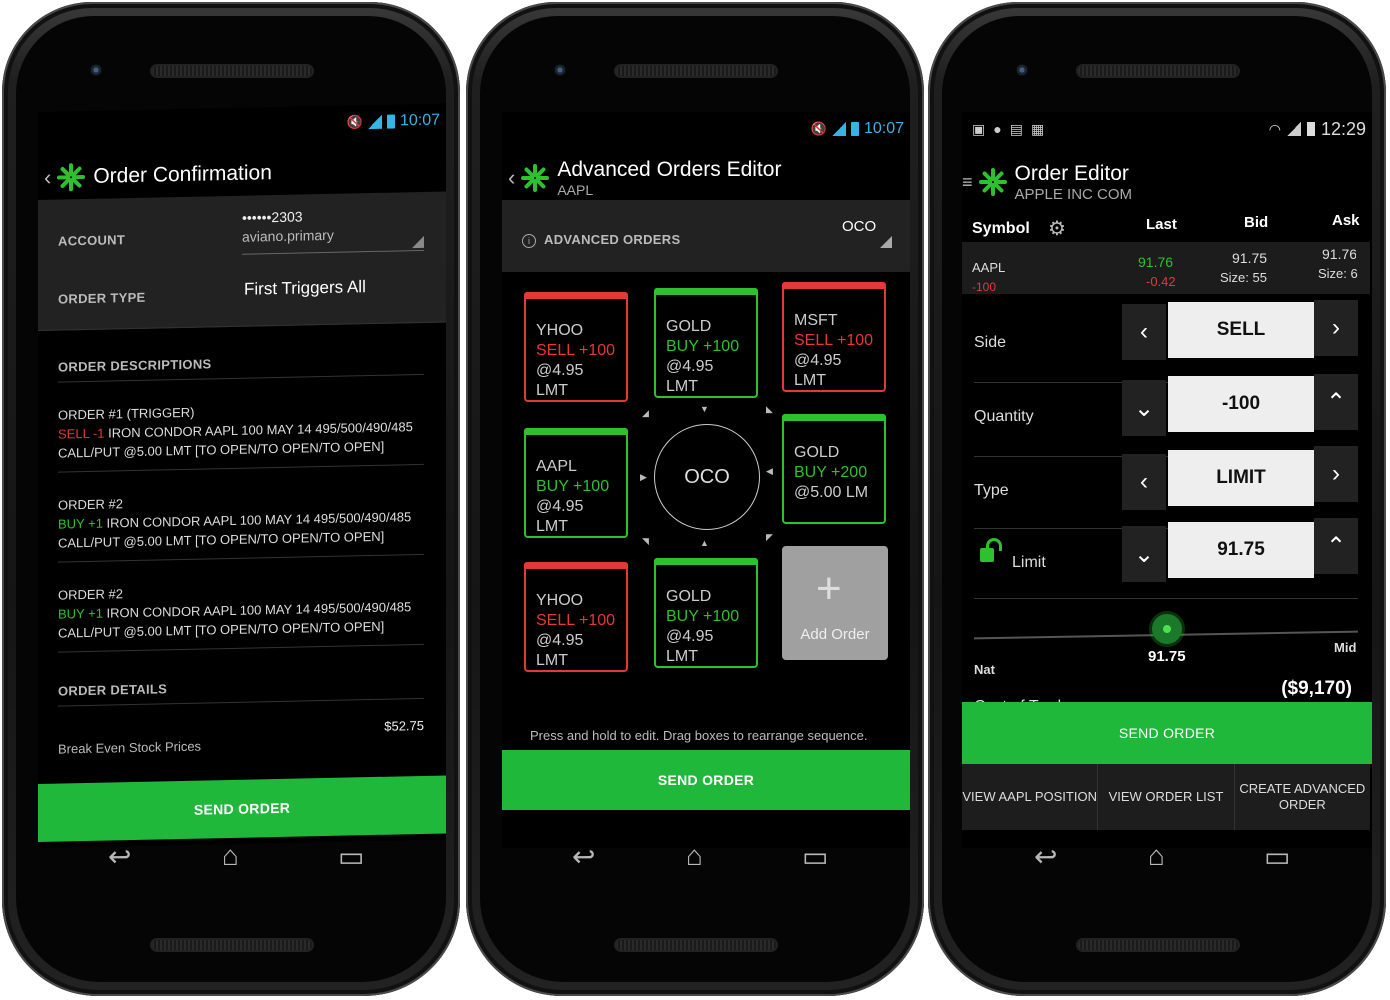 The image size is (1390, 1000). Describe the element at coordinates (232, 945) in the screenshot. I see `bottom-speaker` at that location.